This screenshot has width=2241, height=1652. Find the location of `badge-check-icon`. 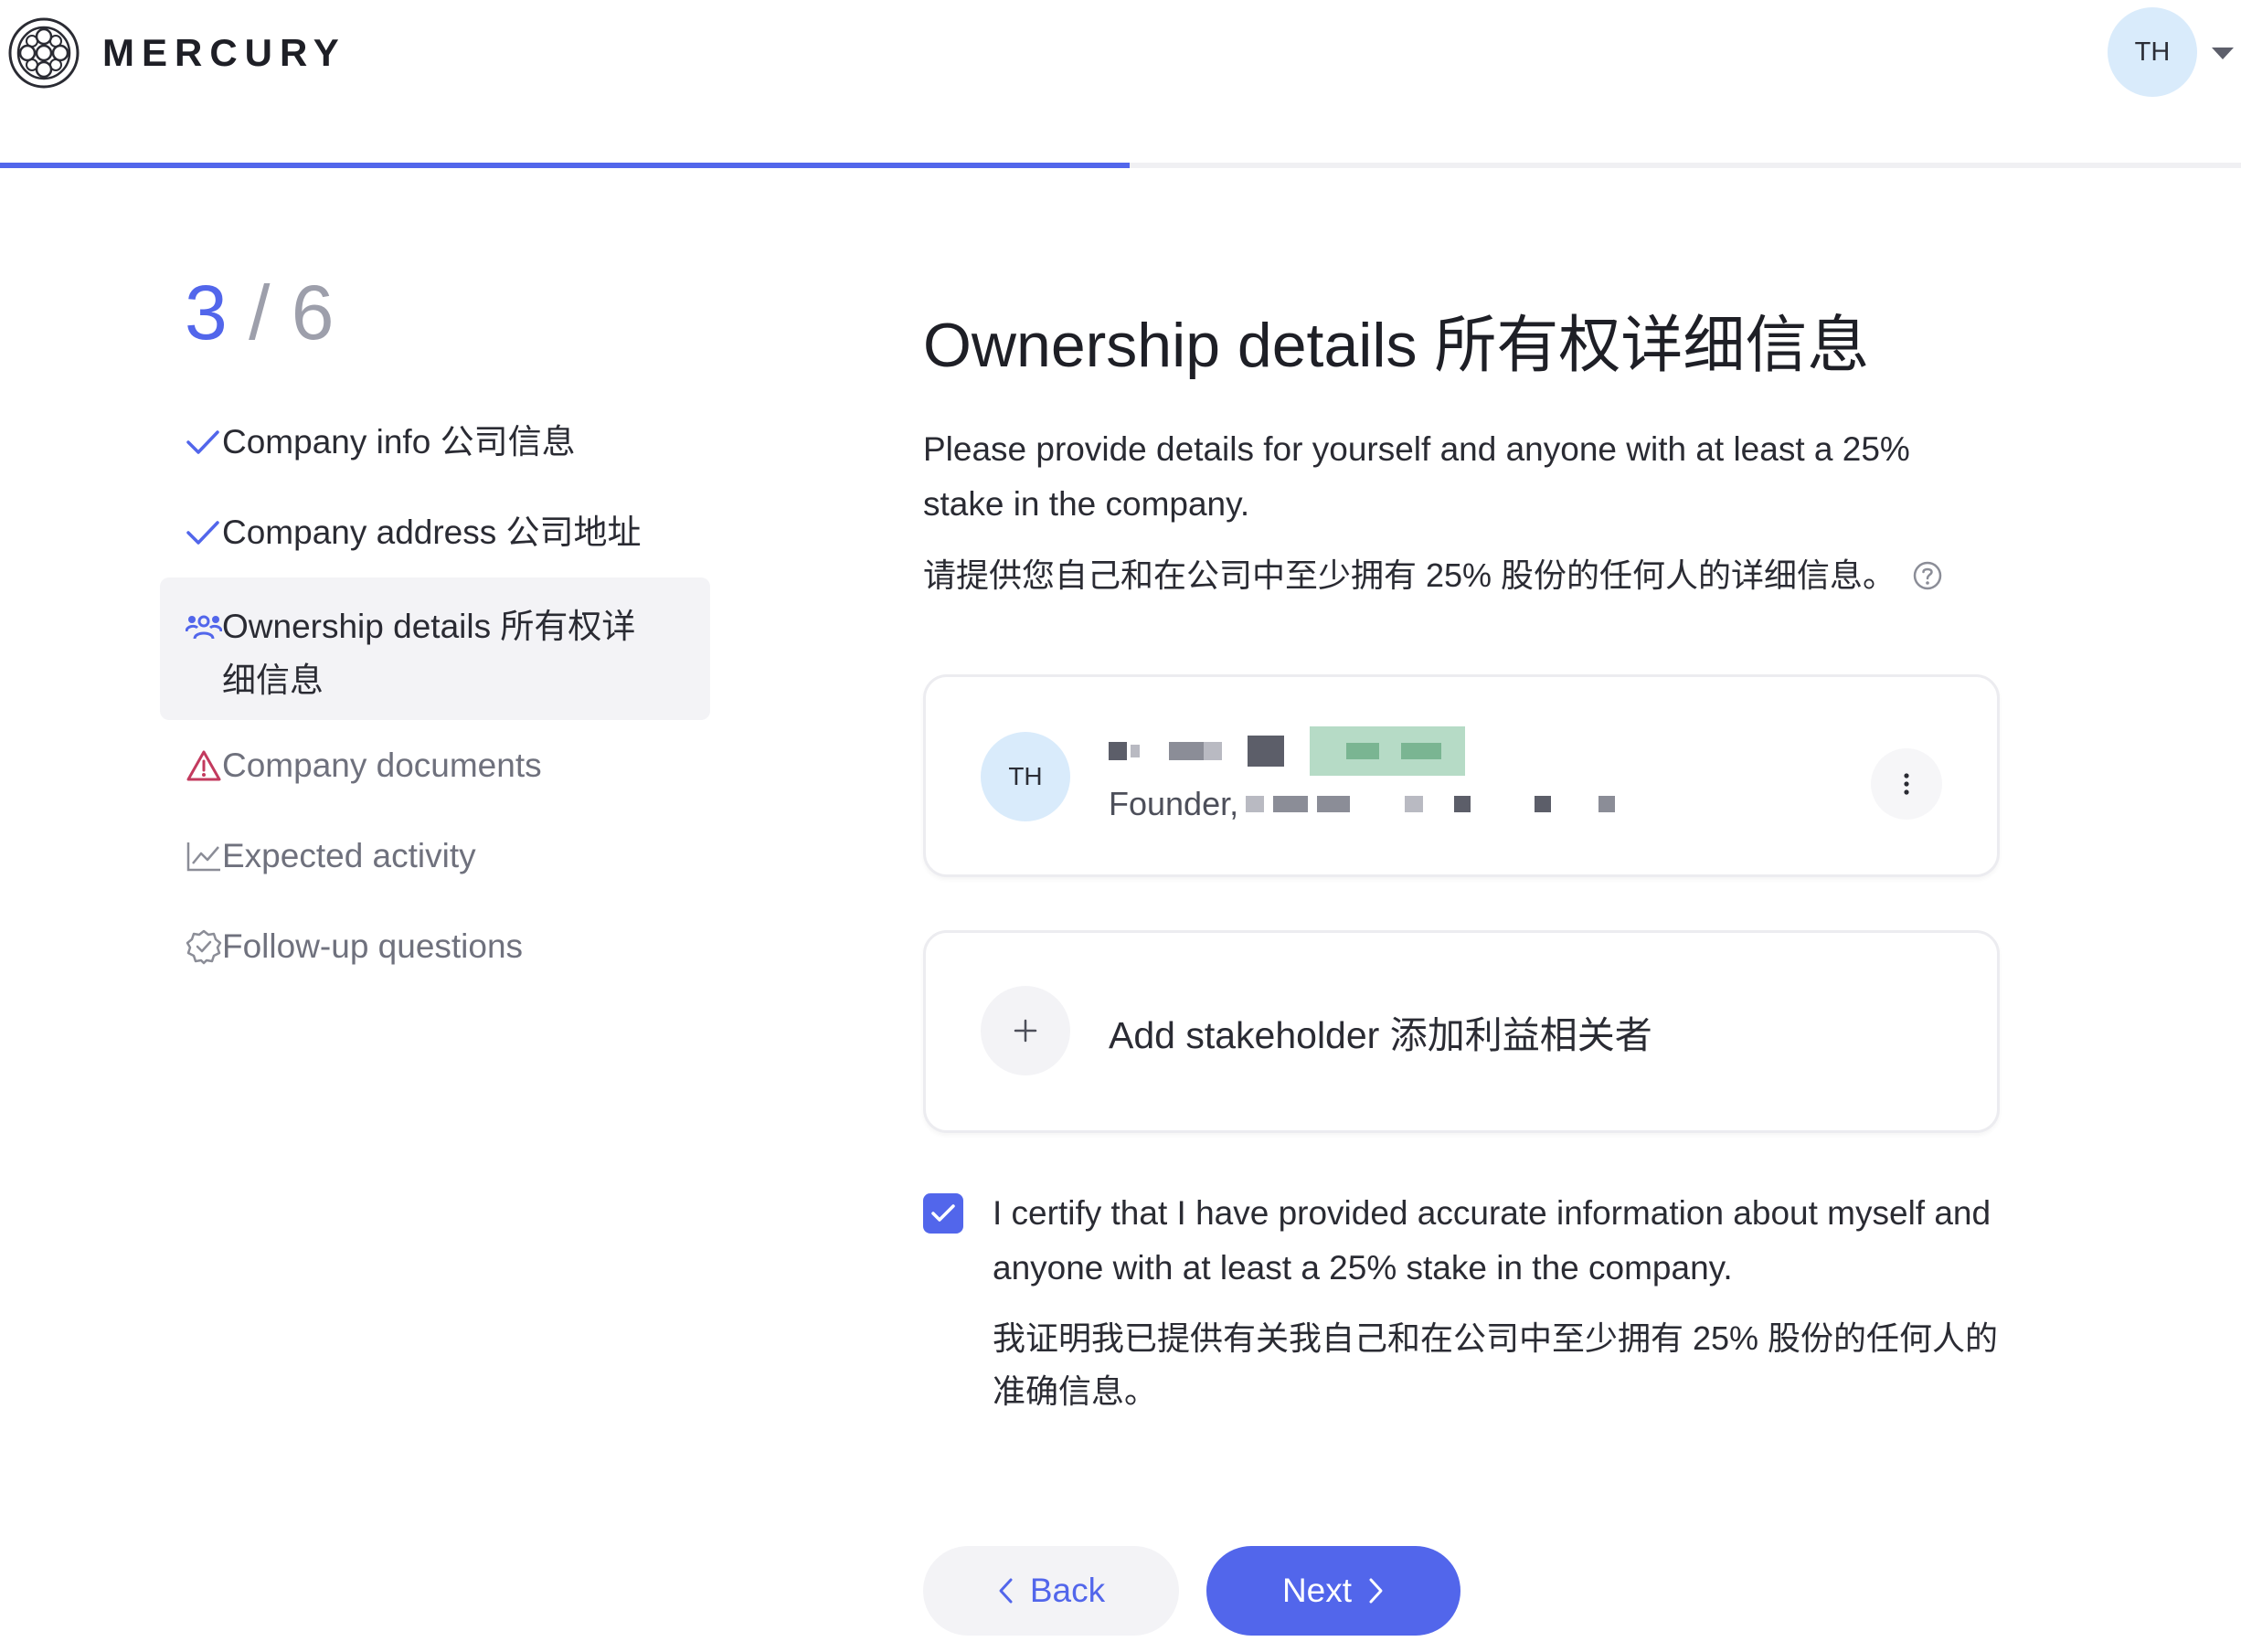

badge-check-icon is located at coordinates (191, 946).